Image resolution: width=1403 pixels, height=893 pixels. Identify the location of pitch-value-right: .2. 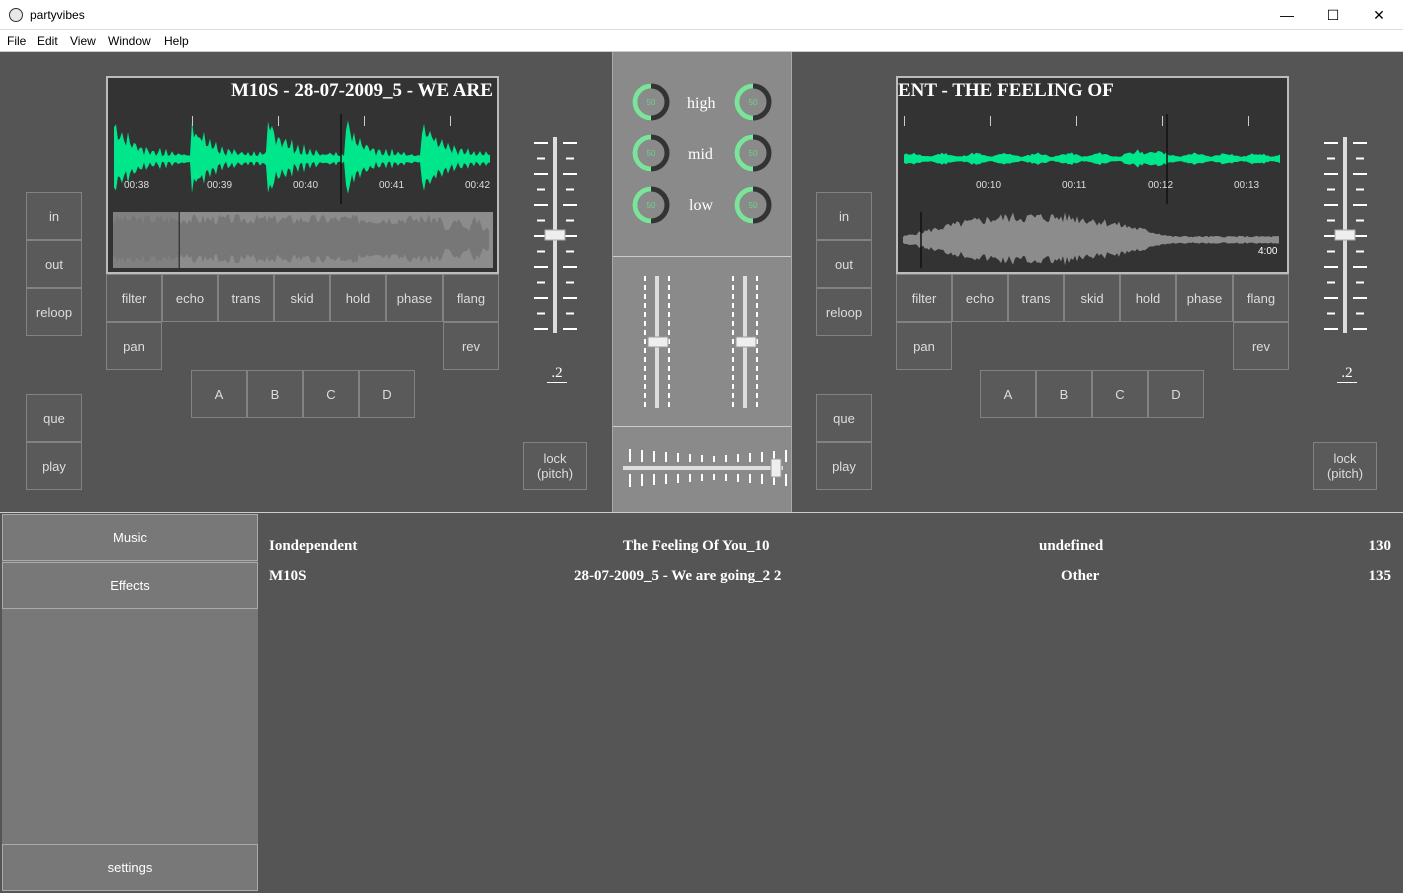
(1347, 374).